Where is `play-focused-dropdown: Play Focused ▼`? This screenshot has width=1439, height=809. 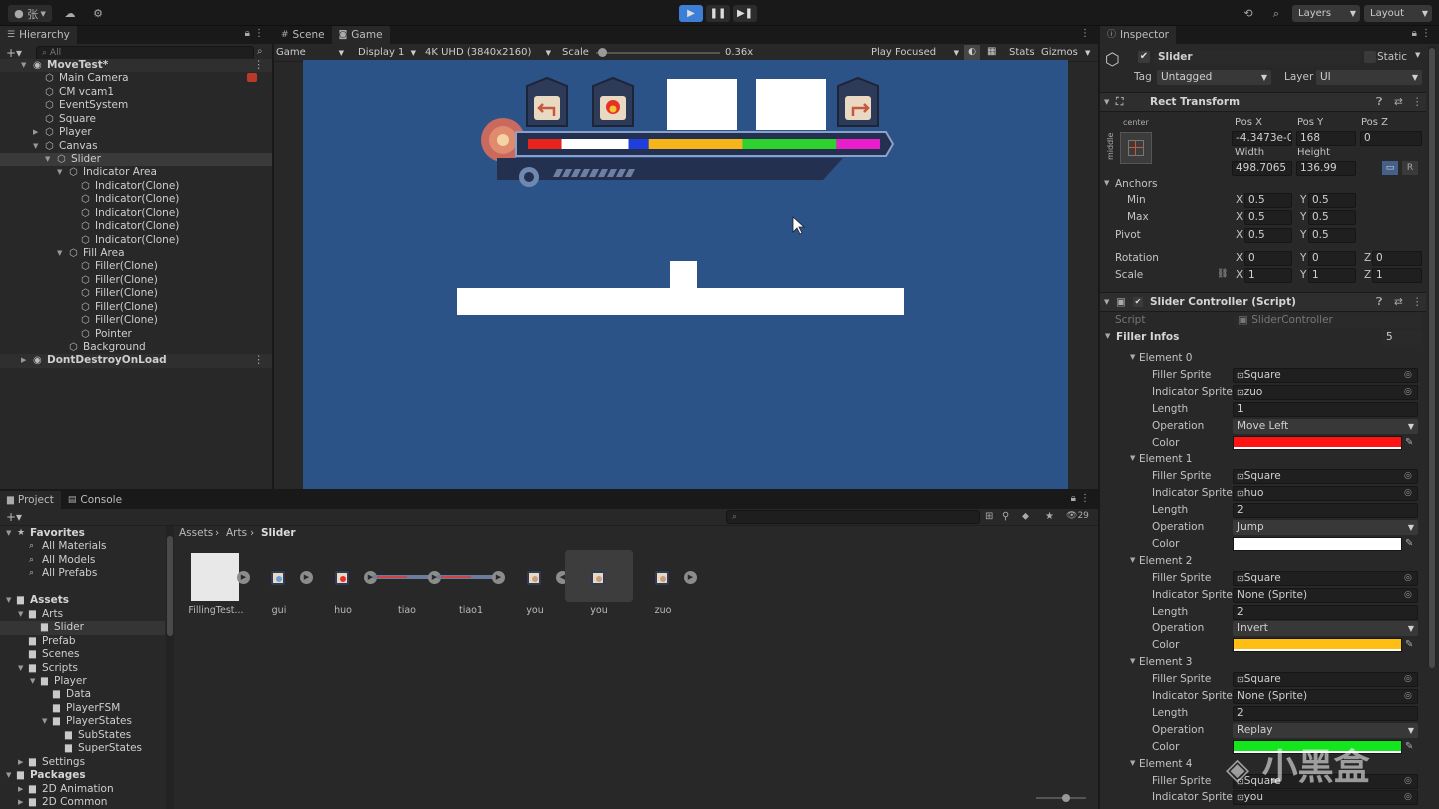 play-focused-dropdown: Play Focused ▼ is located at coordinates (915, 53).